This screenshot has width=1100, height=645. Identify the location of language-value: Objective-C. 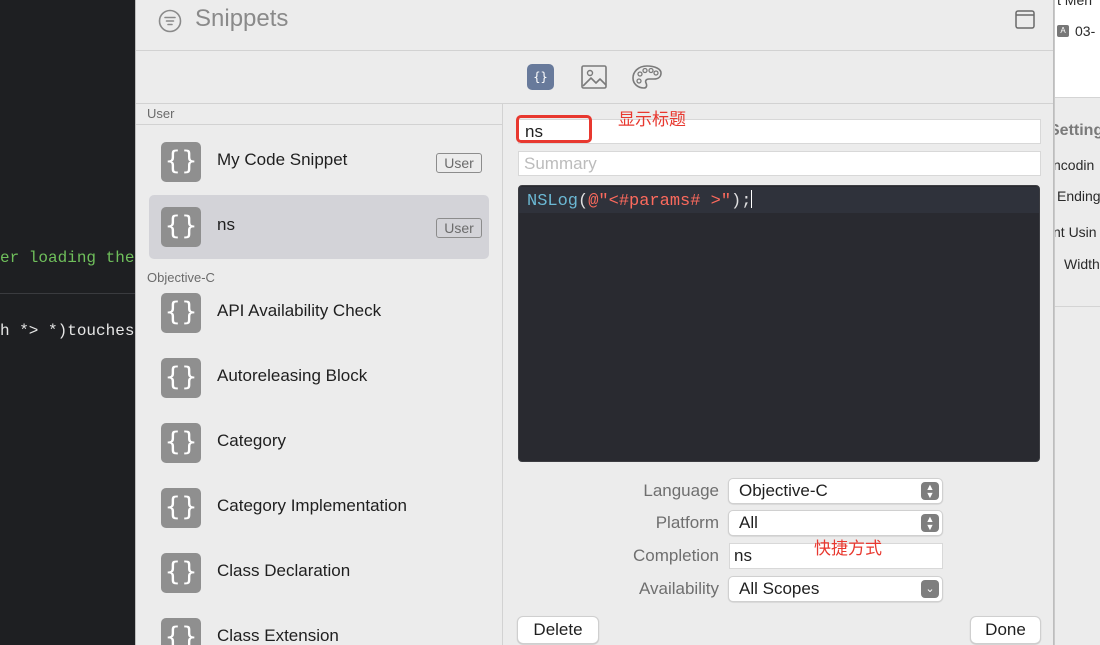
(783, 490).